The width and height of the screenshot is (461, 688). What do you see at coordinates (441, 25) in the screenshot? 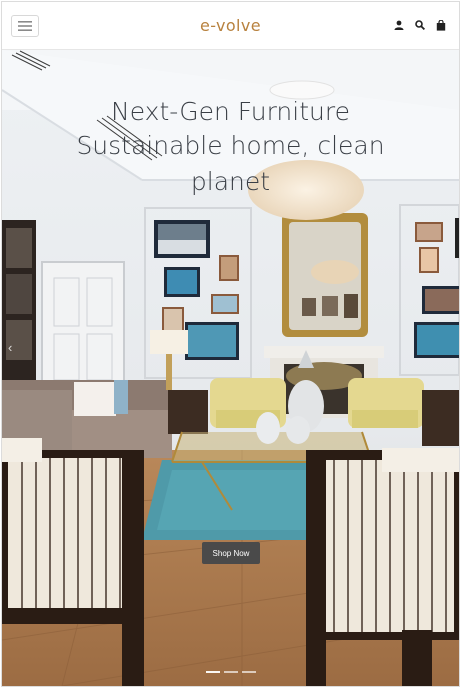
I see `shopping-bag-icon` at bounding box center [441, 25].